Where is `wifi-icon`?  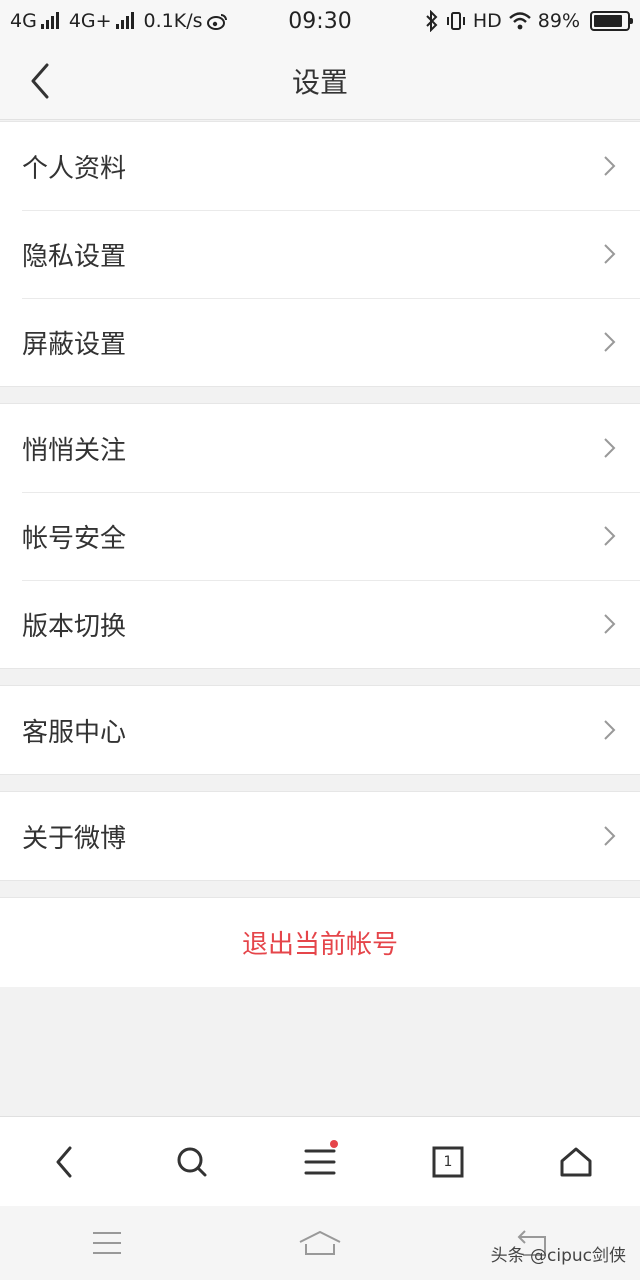
wifi-icon is located at coordinates (519, 21).